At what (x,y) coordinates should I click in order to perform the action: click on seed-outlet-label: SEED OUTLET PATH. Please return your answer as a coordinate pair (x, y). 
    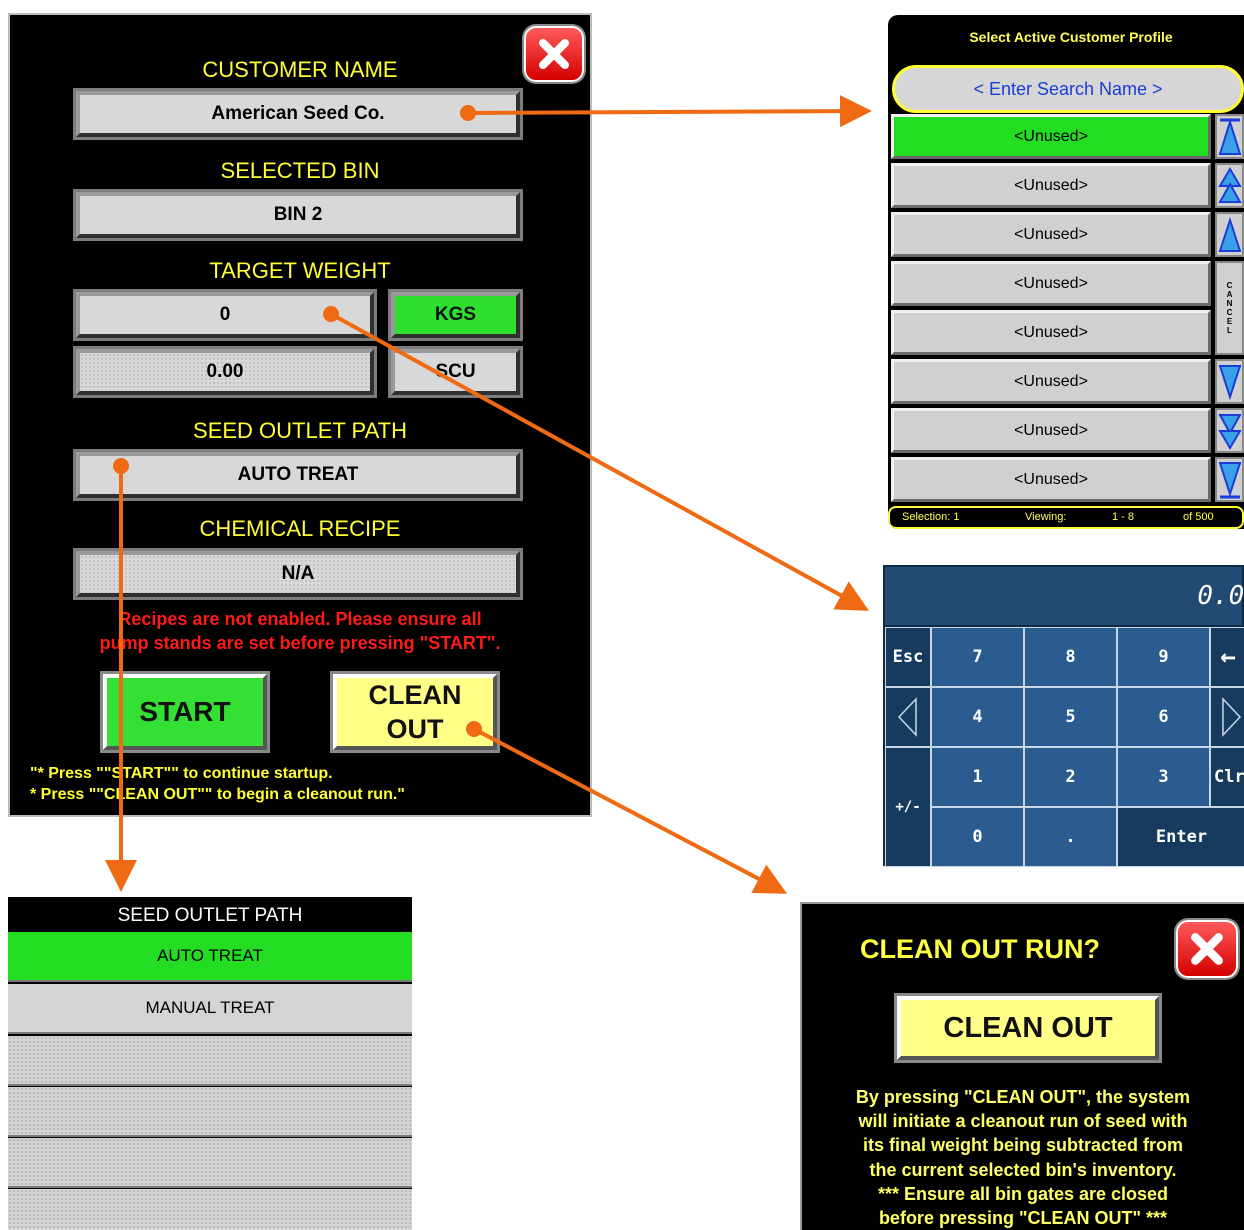
    Looking at the image, I should click on (300, 430).